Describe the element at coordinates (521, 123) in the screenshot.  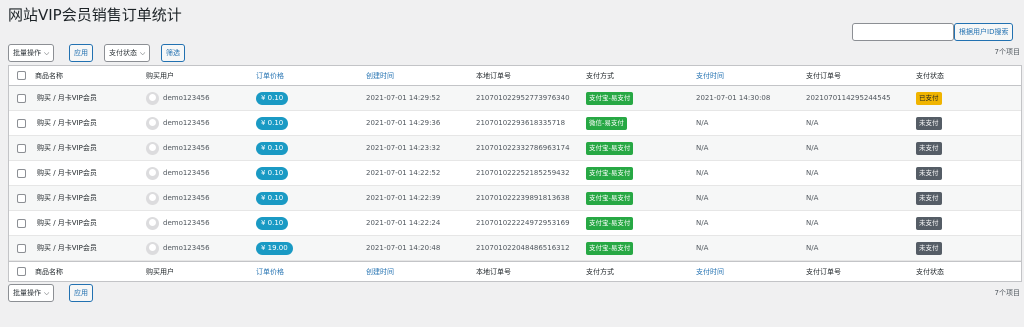
I see `local-order-number: 21070102293618335718` at that location.